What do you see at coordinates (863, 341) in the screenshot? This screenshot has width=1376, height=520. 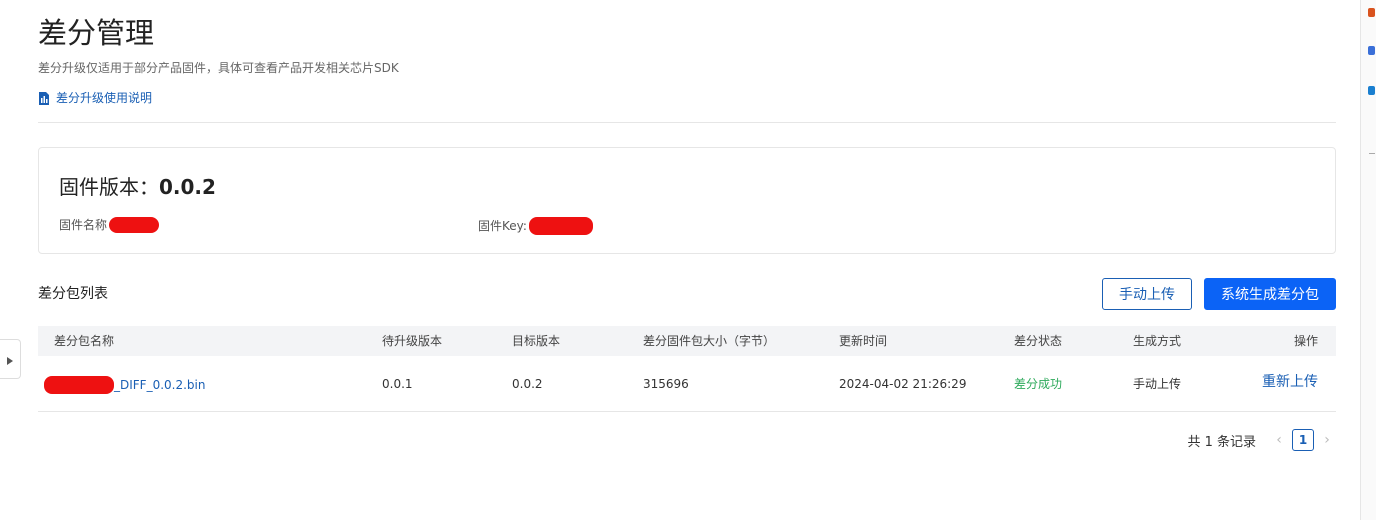 I see `col-updated-time: 更新时间` at bounding box center [863, 341].